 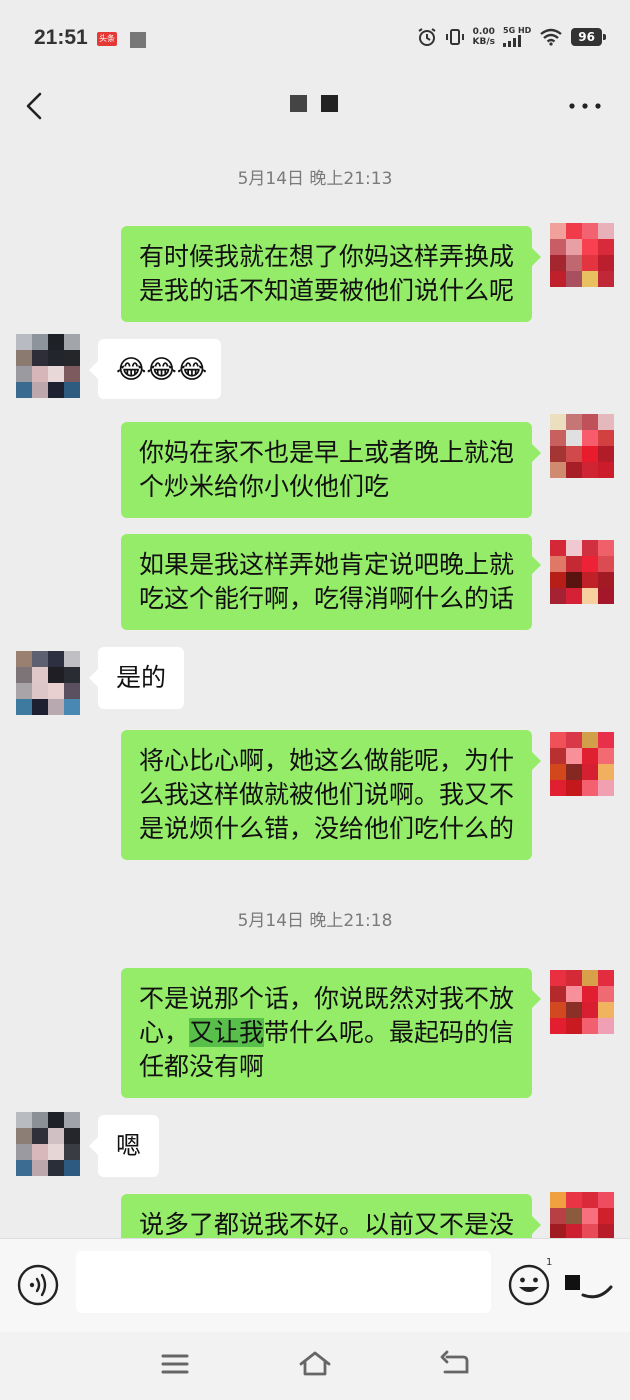 What do you see at coordinates (331, 274) in the screenshot?
I see `message-bubble-sent: 有时候我就在想了你妈这样弄换成 是我的话不知道要被他们说什么呢` at bounding box center [331, 274].